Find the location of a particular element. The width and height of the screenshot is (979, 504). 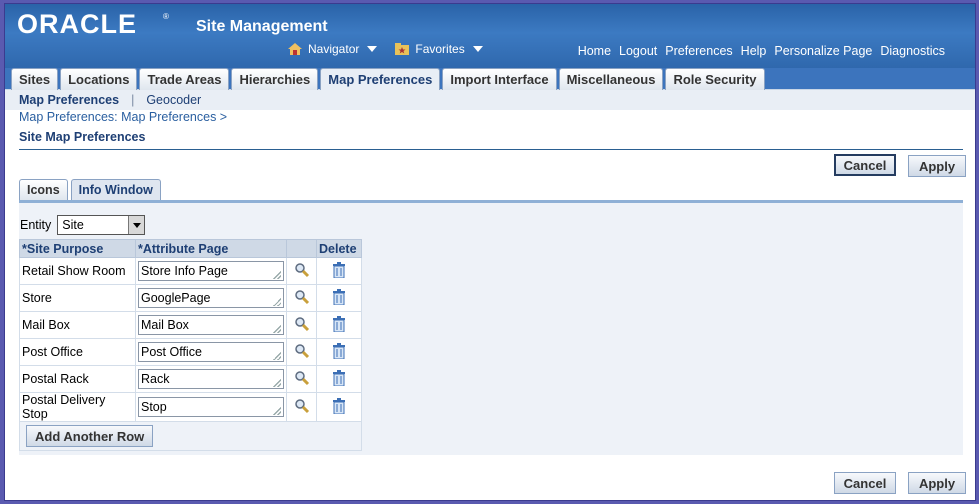

subtab-map-preferences: Map Preferences is located at coordinates (69, 100).